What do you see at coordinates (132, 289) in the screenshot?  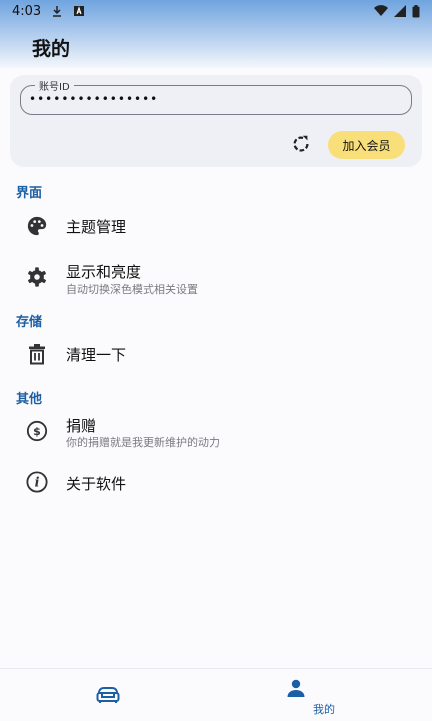 I see `display-brightness-subtitle: 自动切换深色模式相关设置` at bounding box center [132, 289].